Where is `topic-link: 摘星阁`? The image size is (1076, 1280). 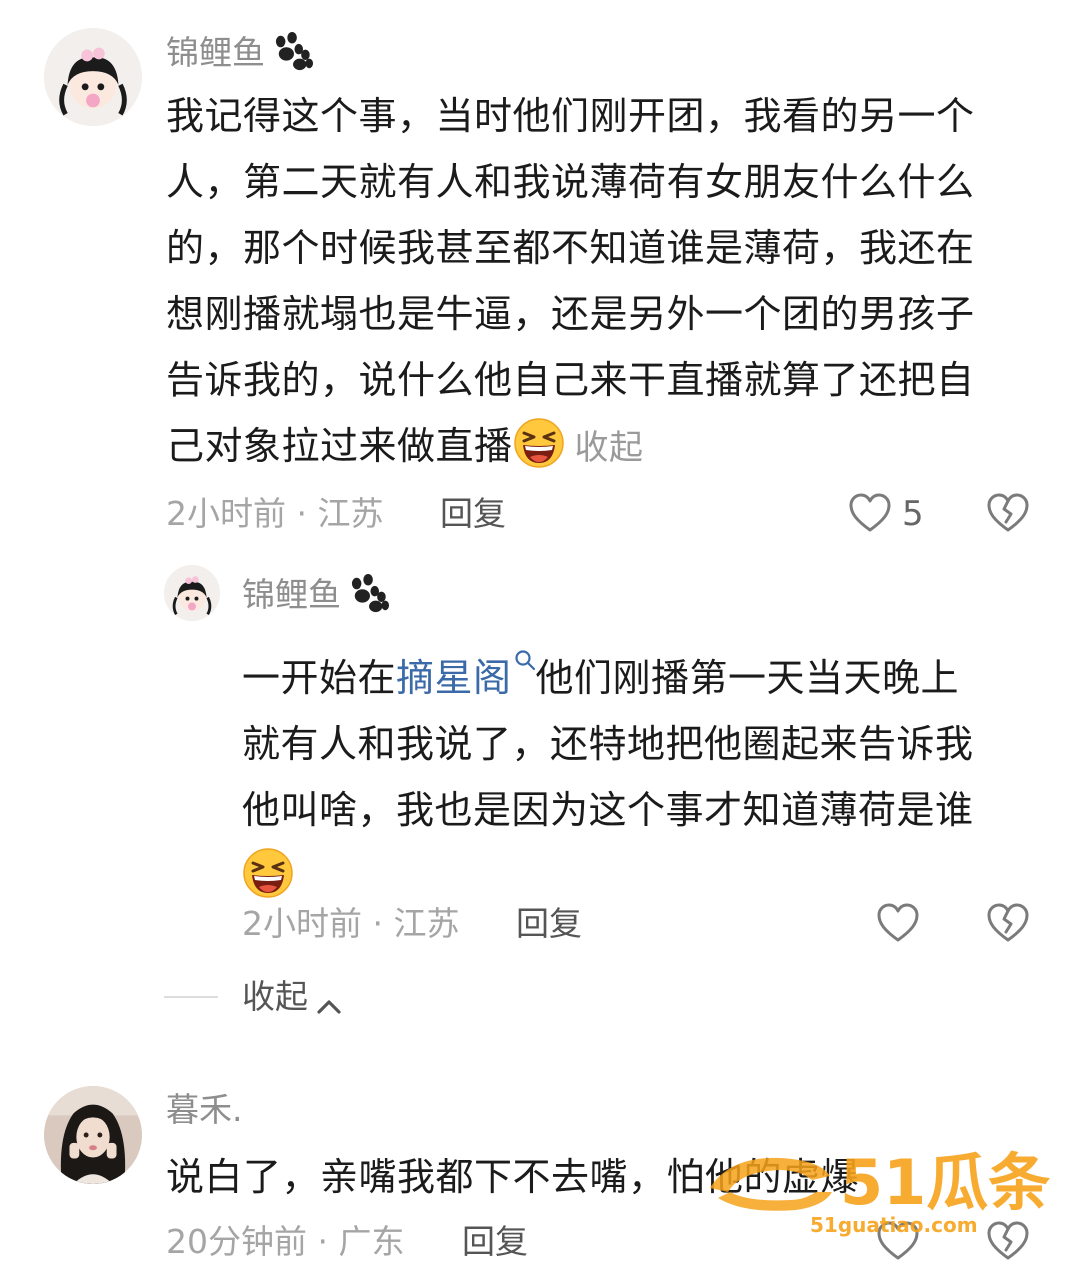
topic-link: 摘星阁 is located at coordinates (454, 678).